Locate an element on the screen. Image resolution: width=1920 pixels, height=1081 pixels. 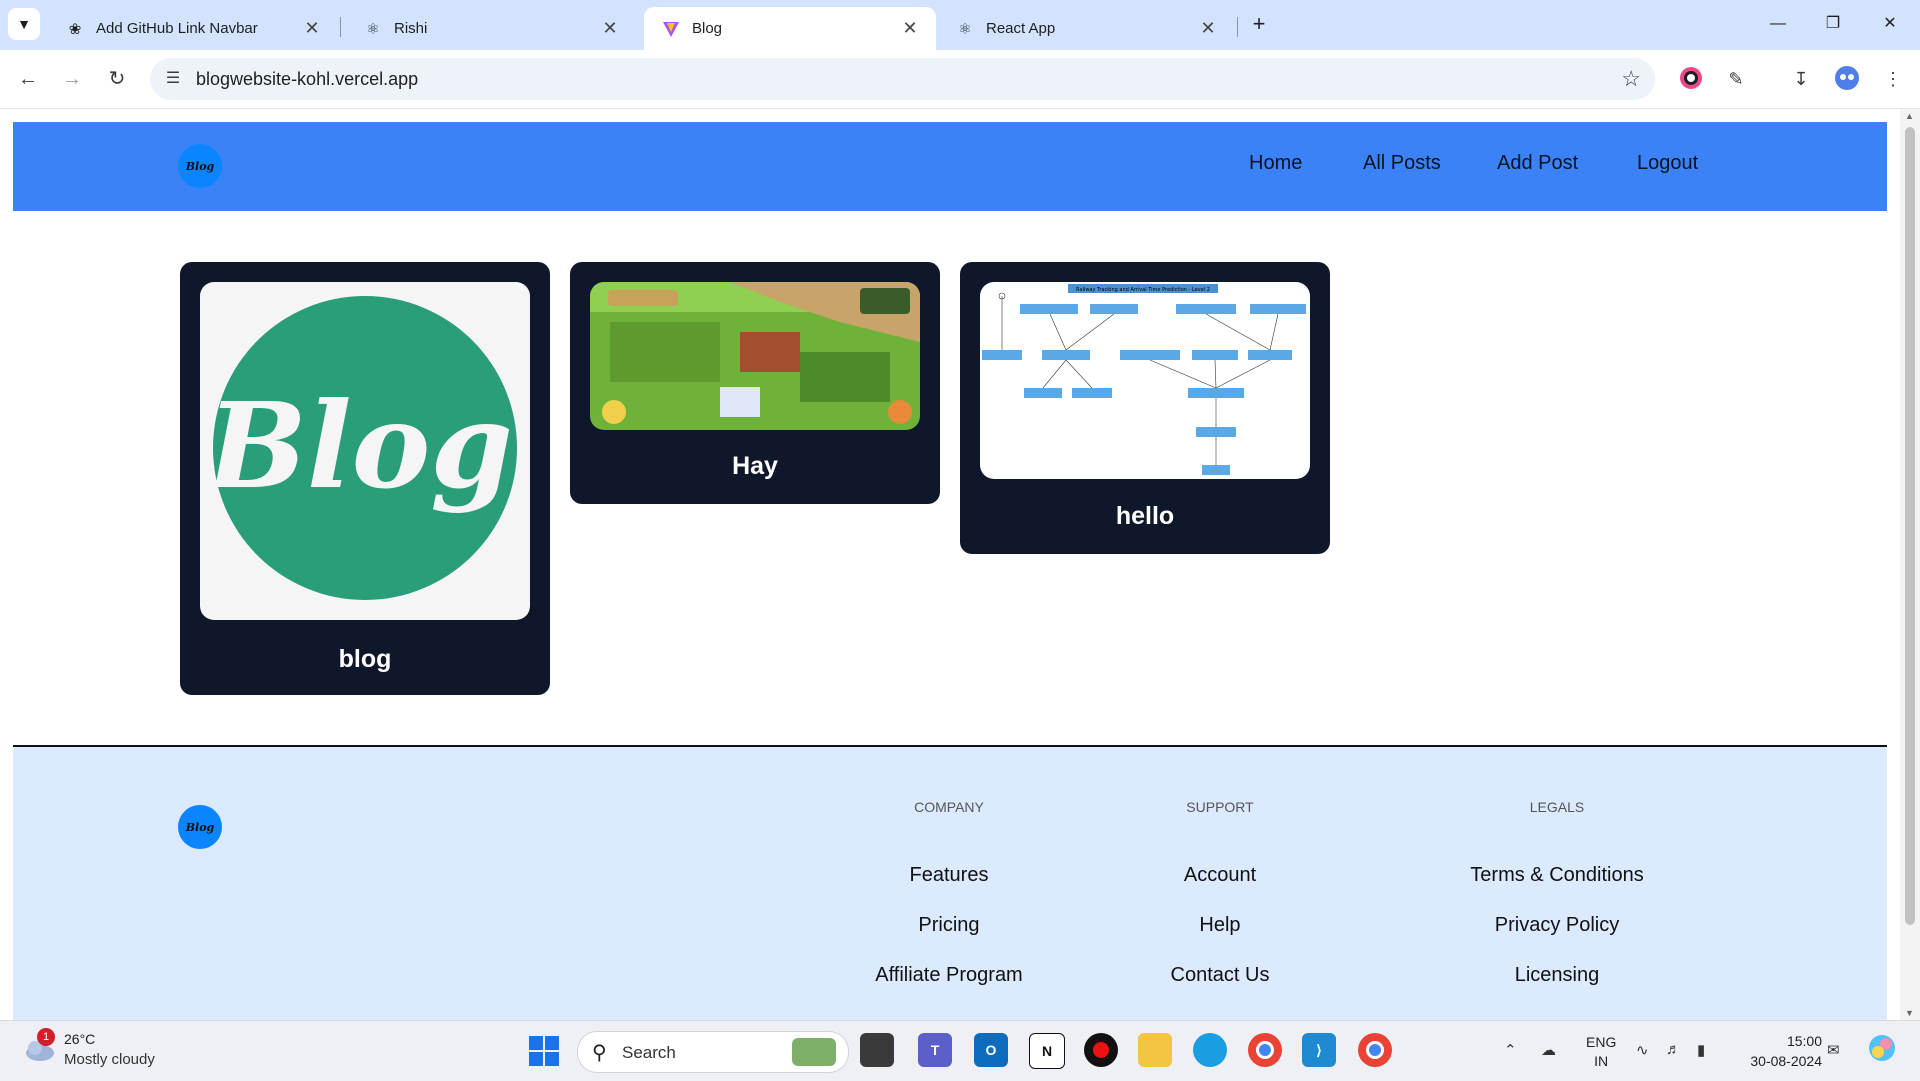
post-card: Hay is located at coordinates (755, 383).